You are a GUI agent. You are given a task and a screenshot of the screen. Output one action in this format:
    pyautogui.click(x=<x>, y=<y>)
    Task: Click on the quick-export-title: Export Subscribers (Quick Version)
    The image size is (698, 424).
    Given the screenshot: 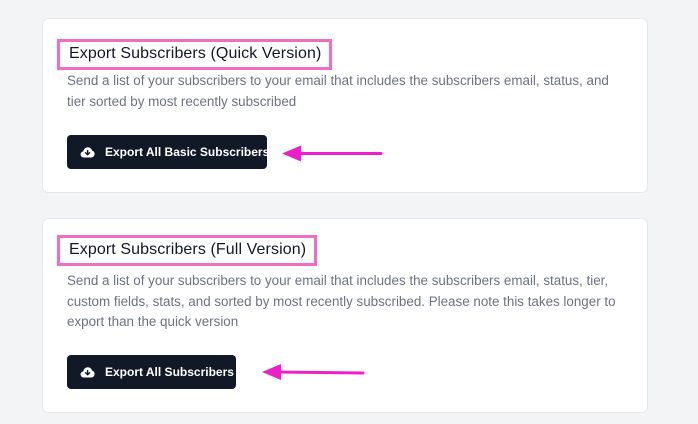 What is the action you would take?
    pyautogui.click(x=195, y=53)
    